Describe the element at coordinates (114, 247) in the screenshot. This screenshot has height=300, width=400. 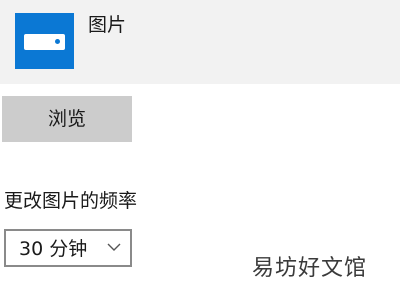
I see `chevron-down-icon` at that location.